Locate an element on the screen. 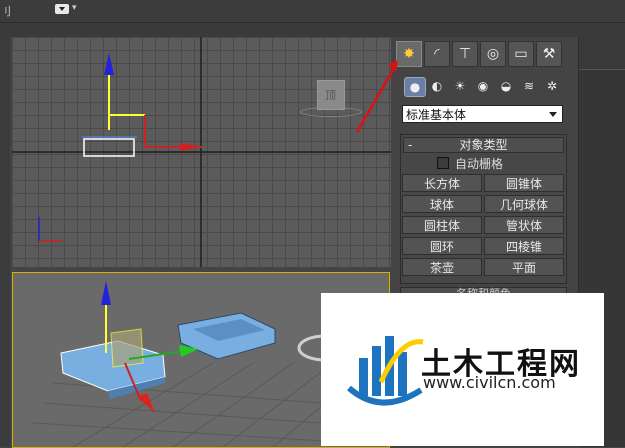 The width and height of the screenshot is (625, 448). modify-tab: ◜ is located at coordinates (437, 54).